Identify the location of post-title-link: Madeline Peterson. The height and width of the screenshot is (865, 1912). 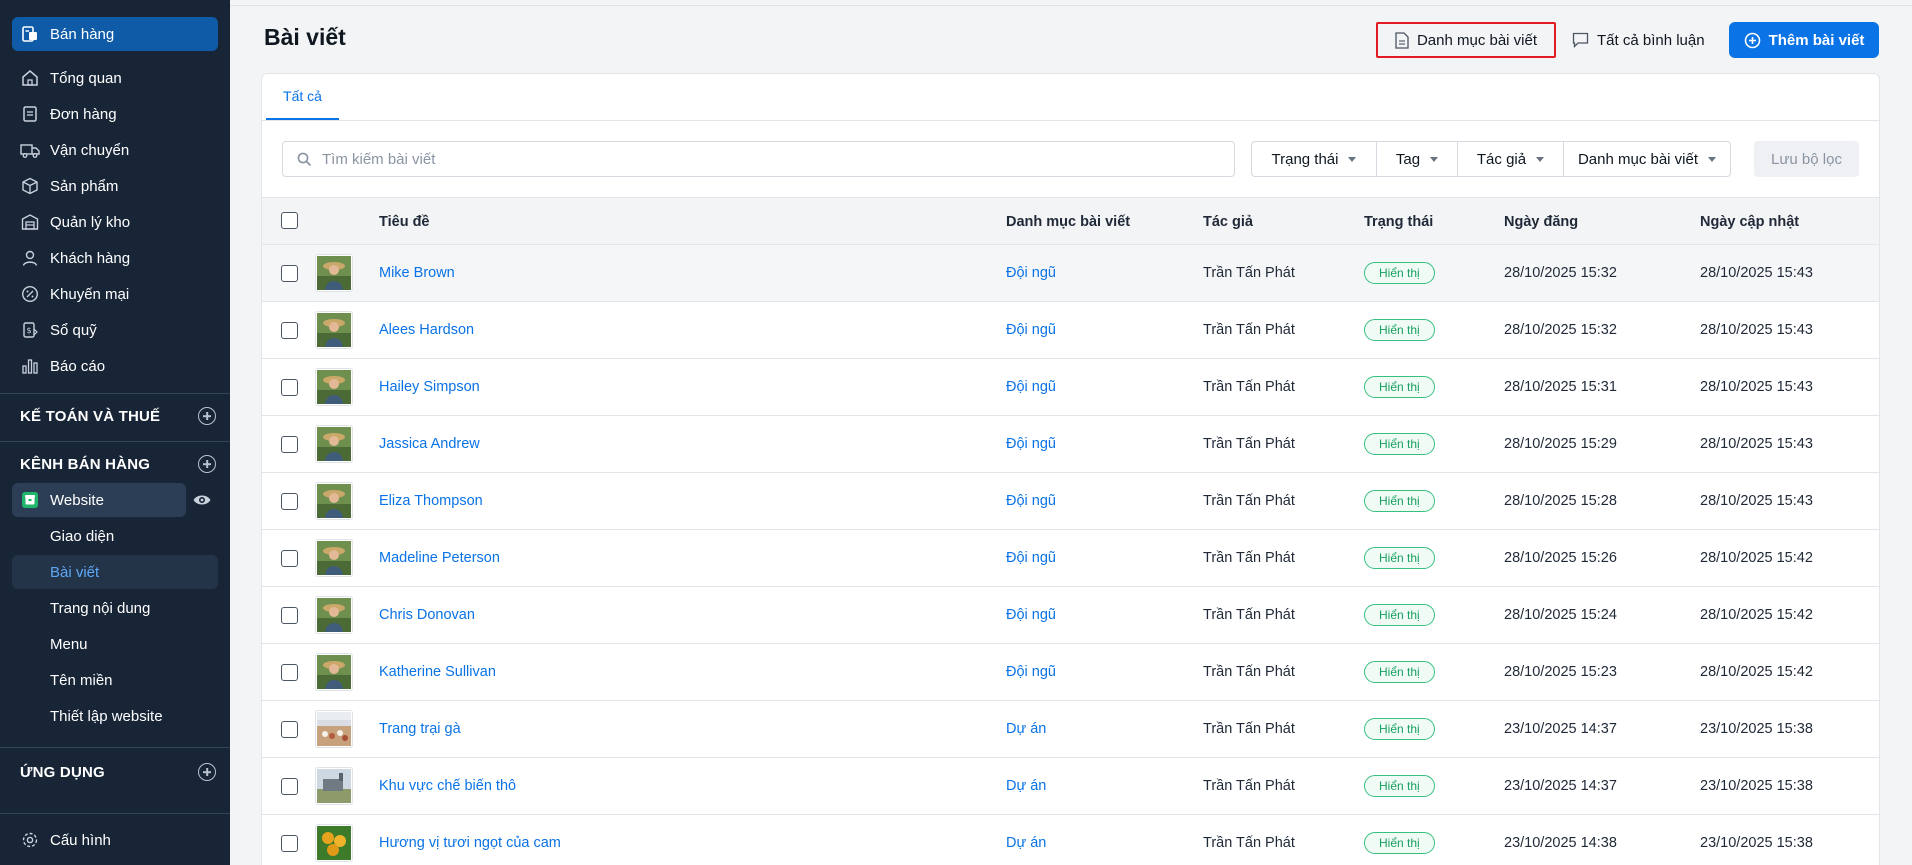
(439, 558).